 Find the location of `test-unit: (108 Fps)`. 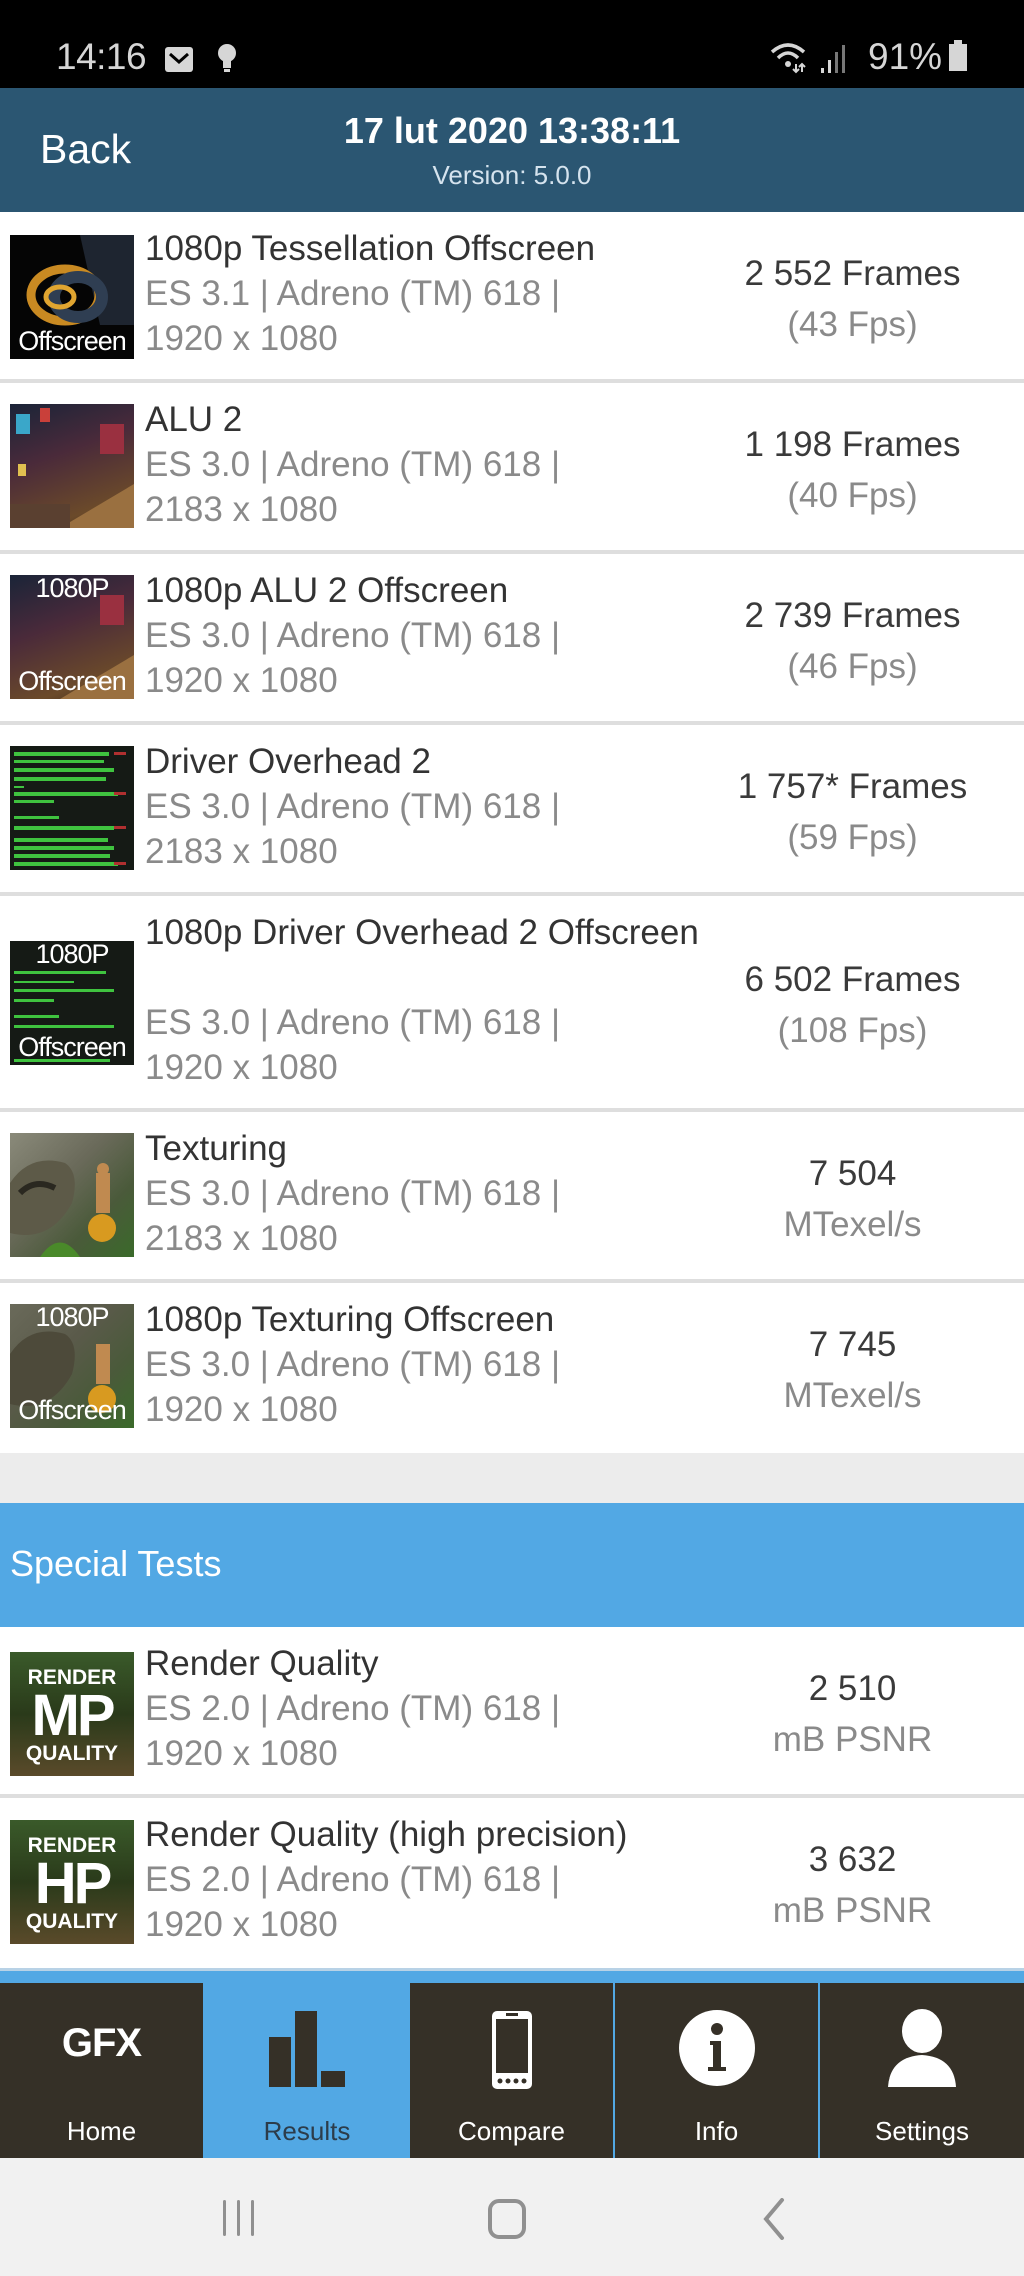

test-unit: (108 Fps) is located at coordinates (852, 1030).